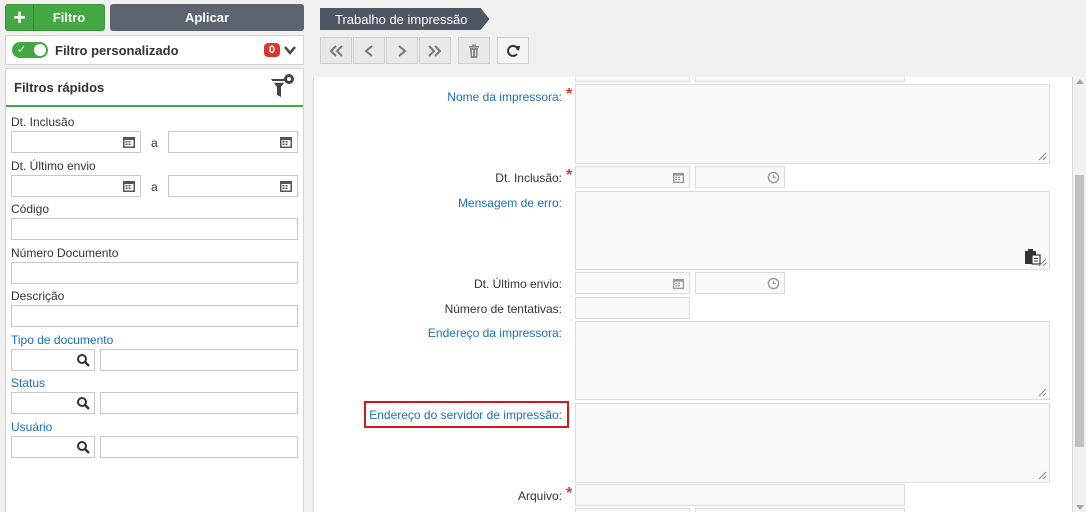 This screenshot has height=512, width=1086. Describe the element at coordinates (812, 230) in the screenshot. I see `mensagem-erro-textarea` at that location.